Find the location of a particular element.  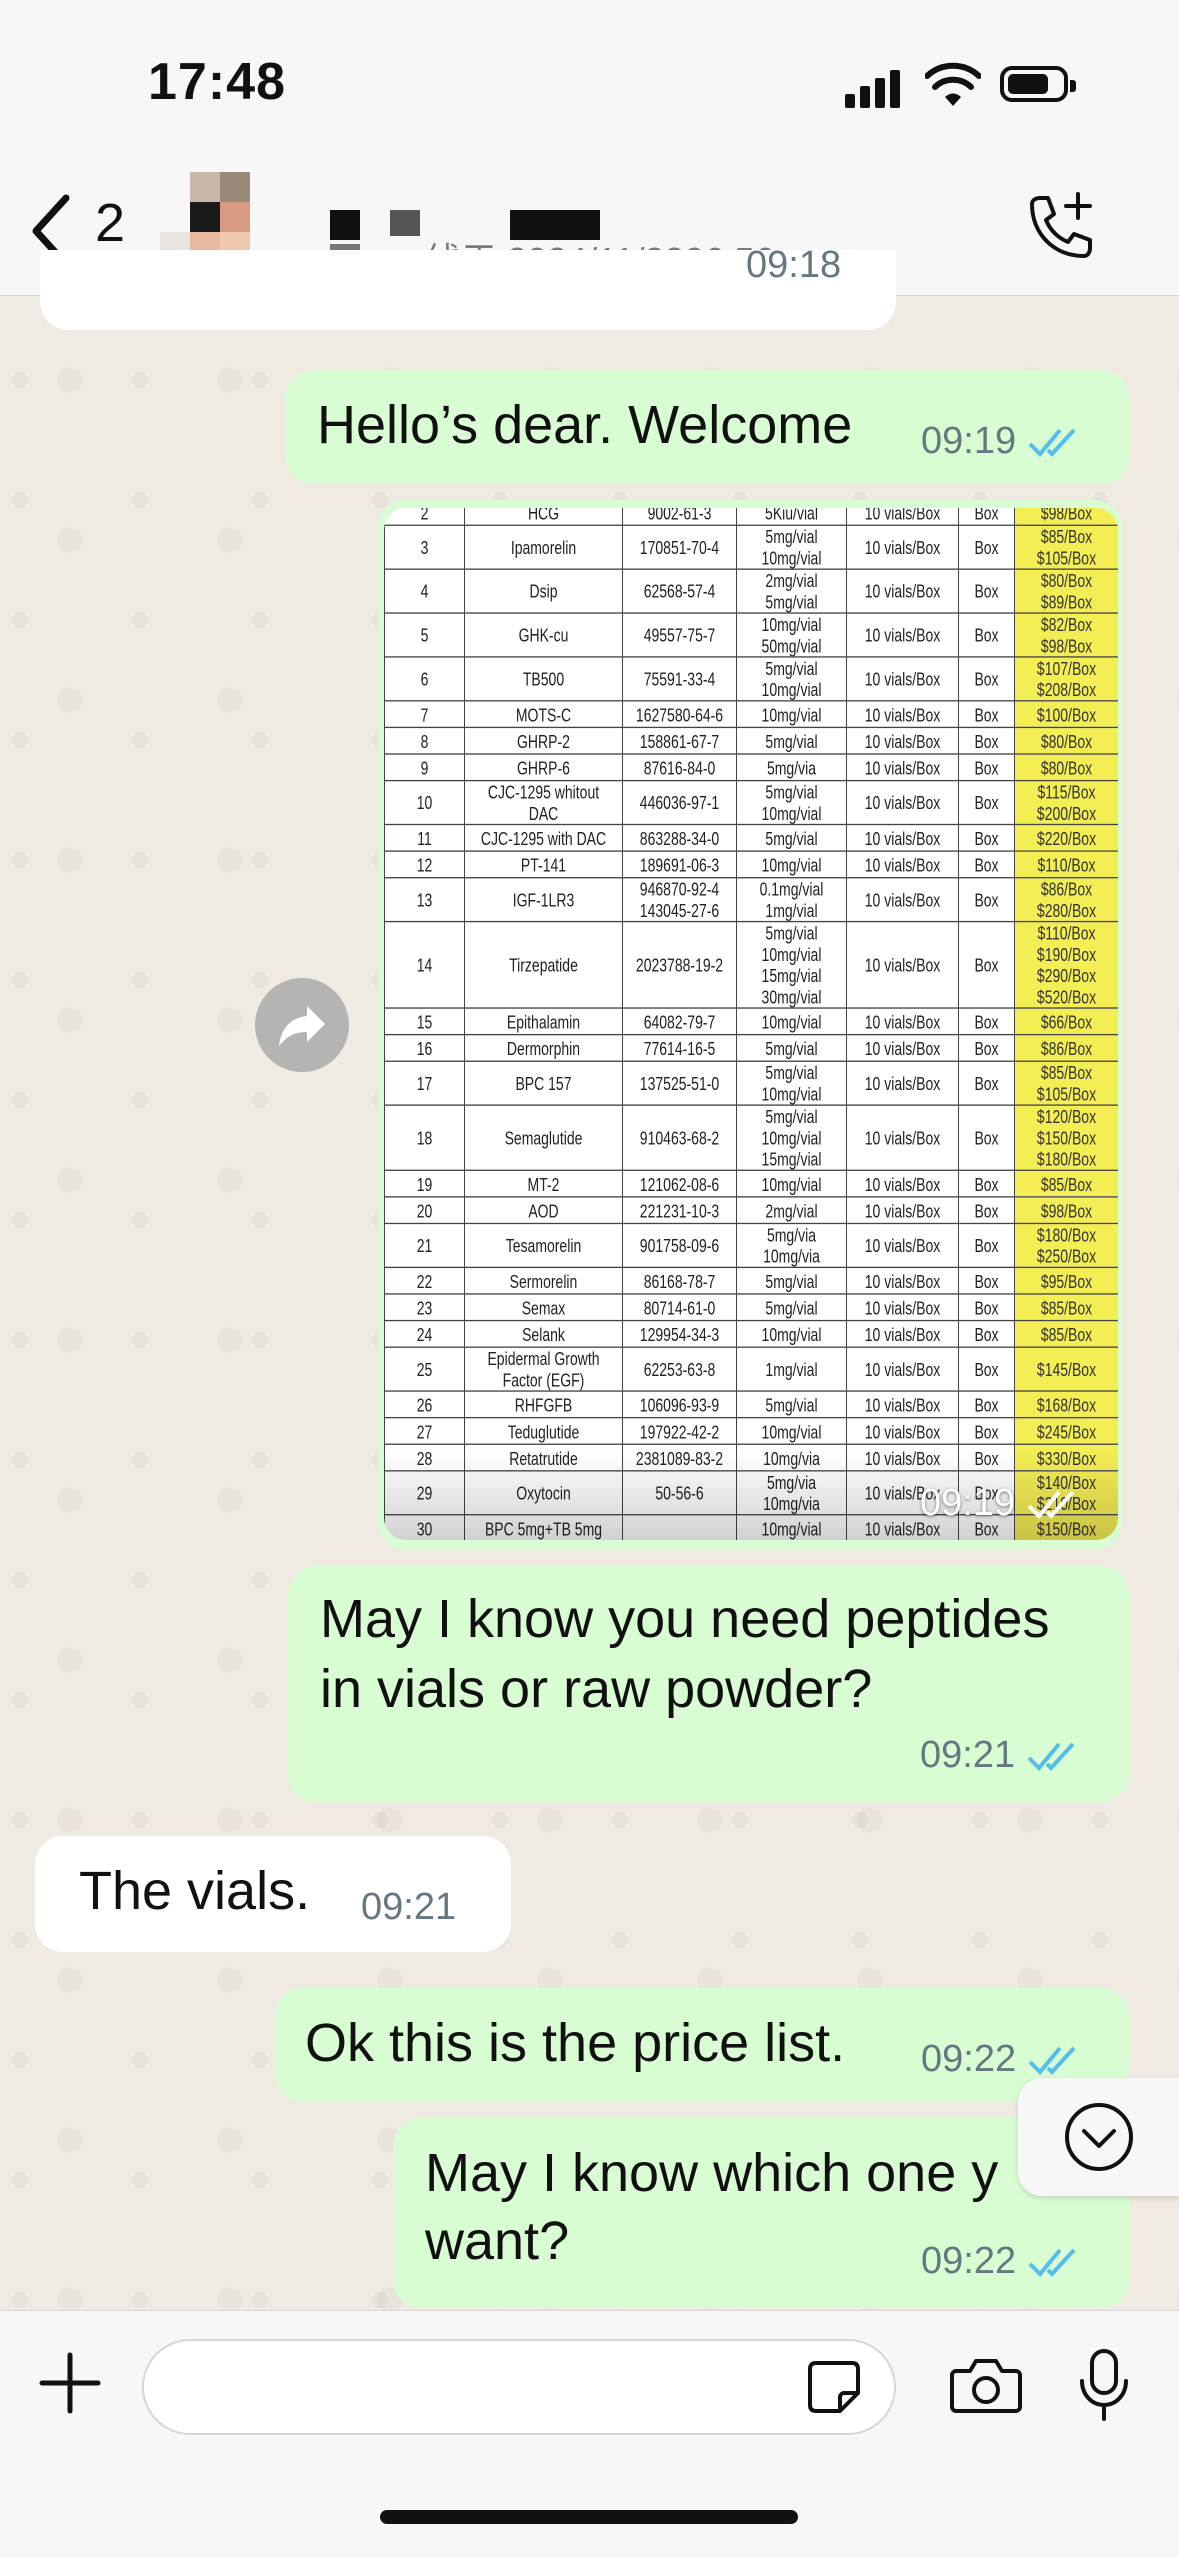

table-cell-product-name: Sermorelin is located at coordinates (543, 1280).